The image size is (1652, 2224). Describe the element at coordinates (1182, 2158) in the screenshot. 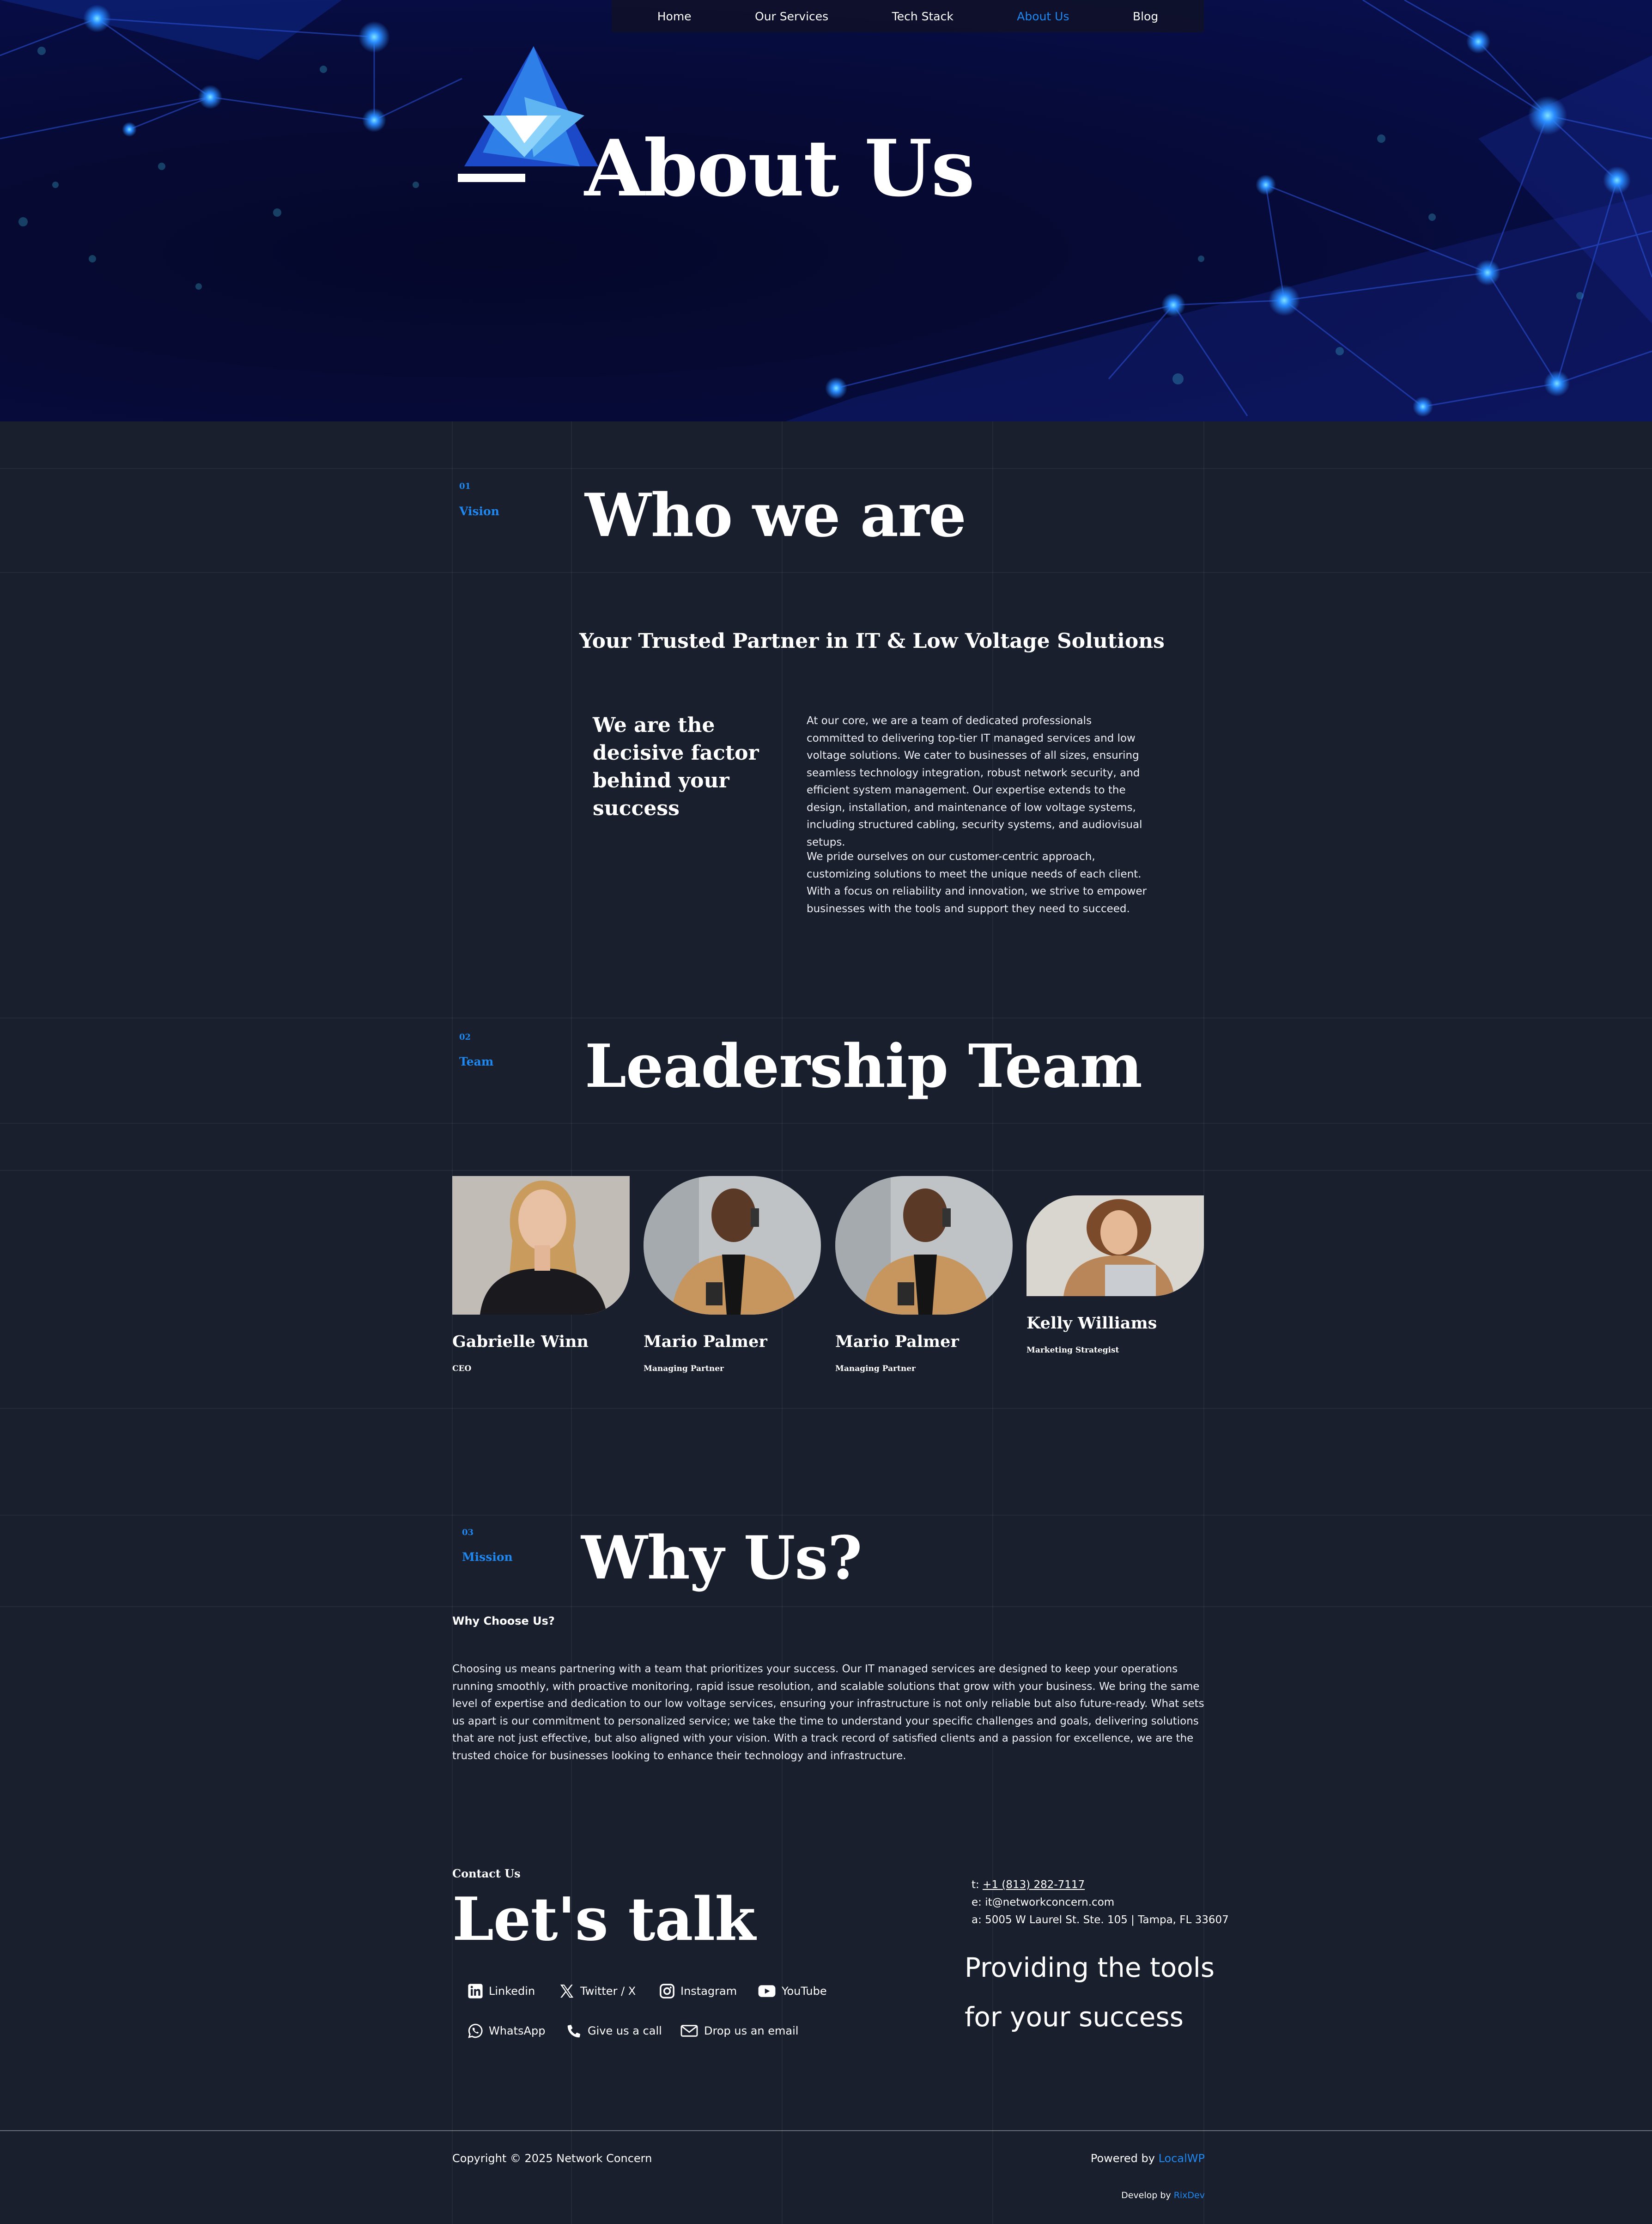

I see `powered-by-link: LocalWP` at that location.